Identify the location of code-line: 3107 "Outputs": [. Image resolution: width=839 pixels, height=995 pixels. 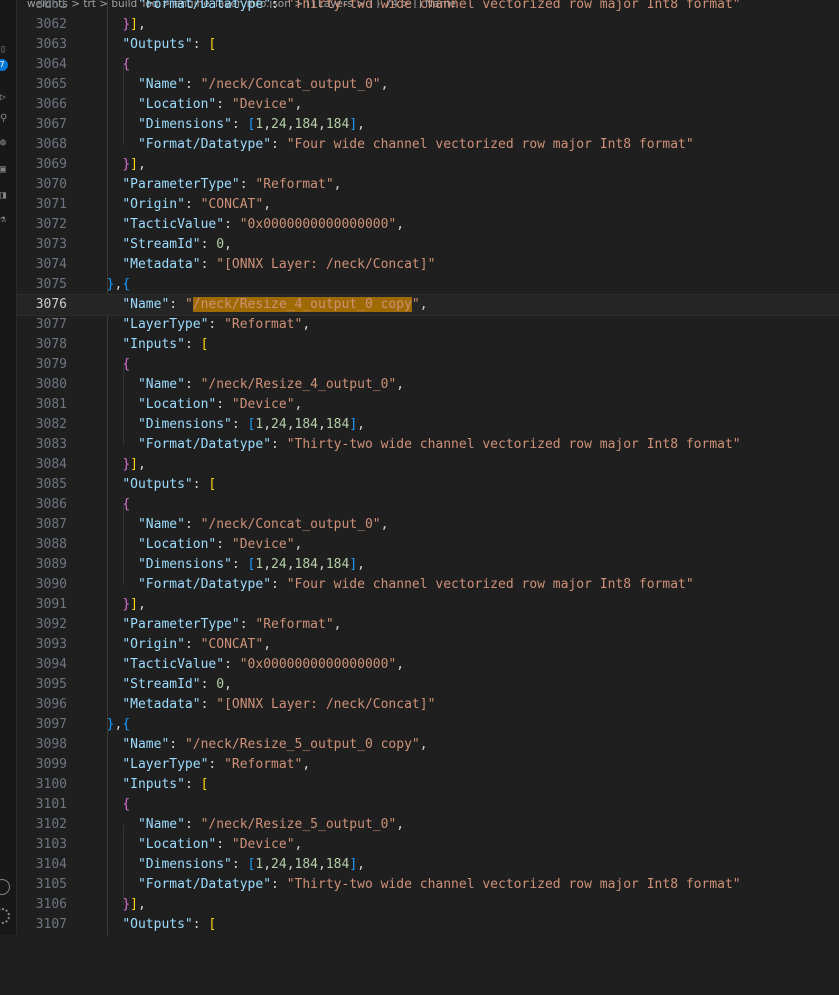
(428, 925).